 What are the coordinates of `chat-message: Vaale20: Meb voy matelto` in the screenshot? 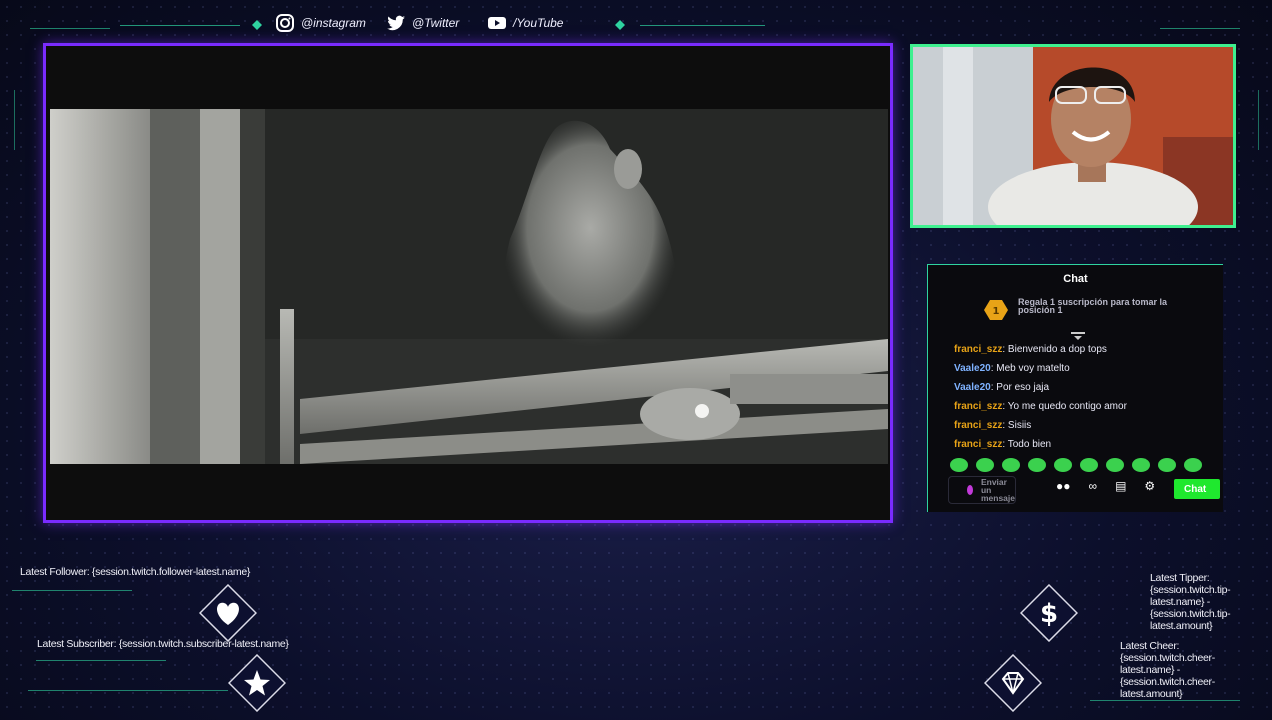 It's located at (1081, 368).